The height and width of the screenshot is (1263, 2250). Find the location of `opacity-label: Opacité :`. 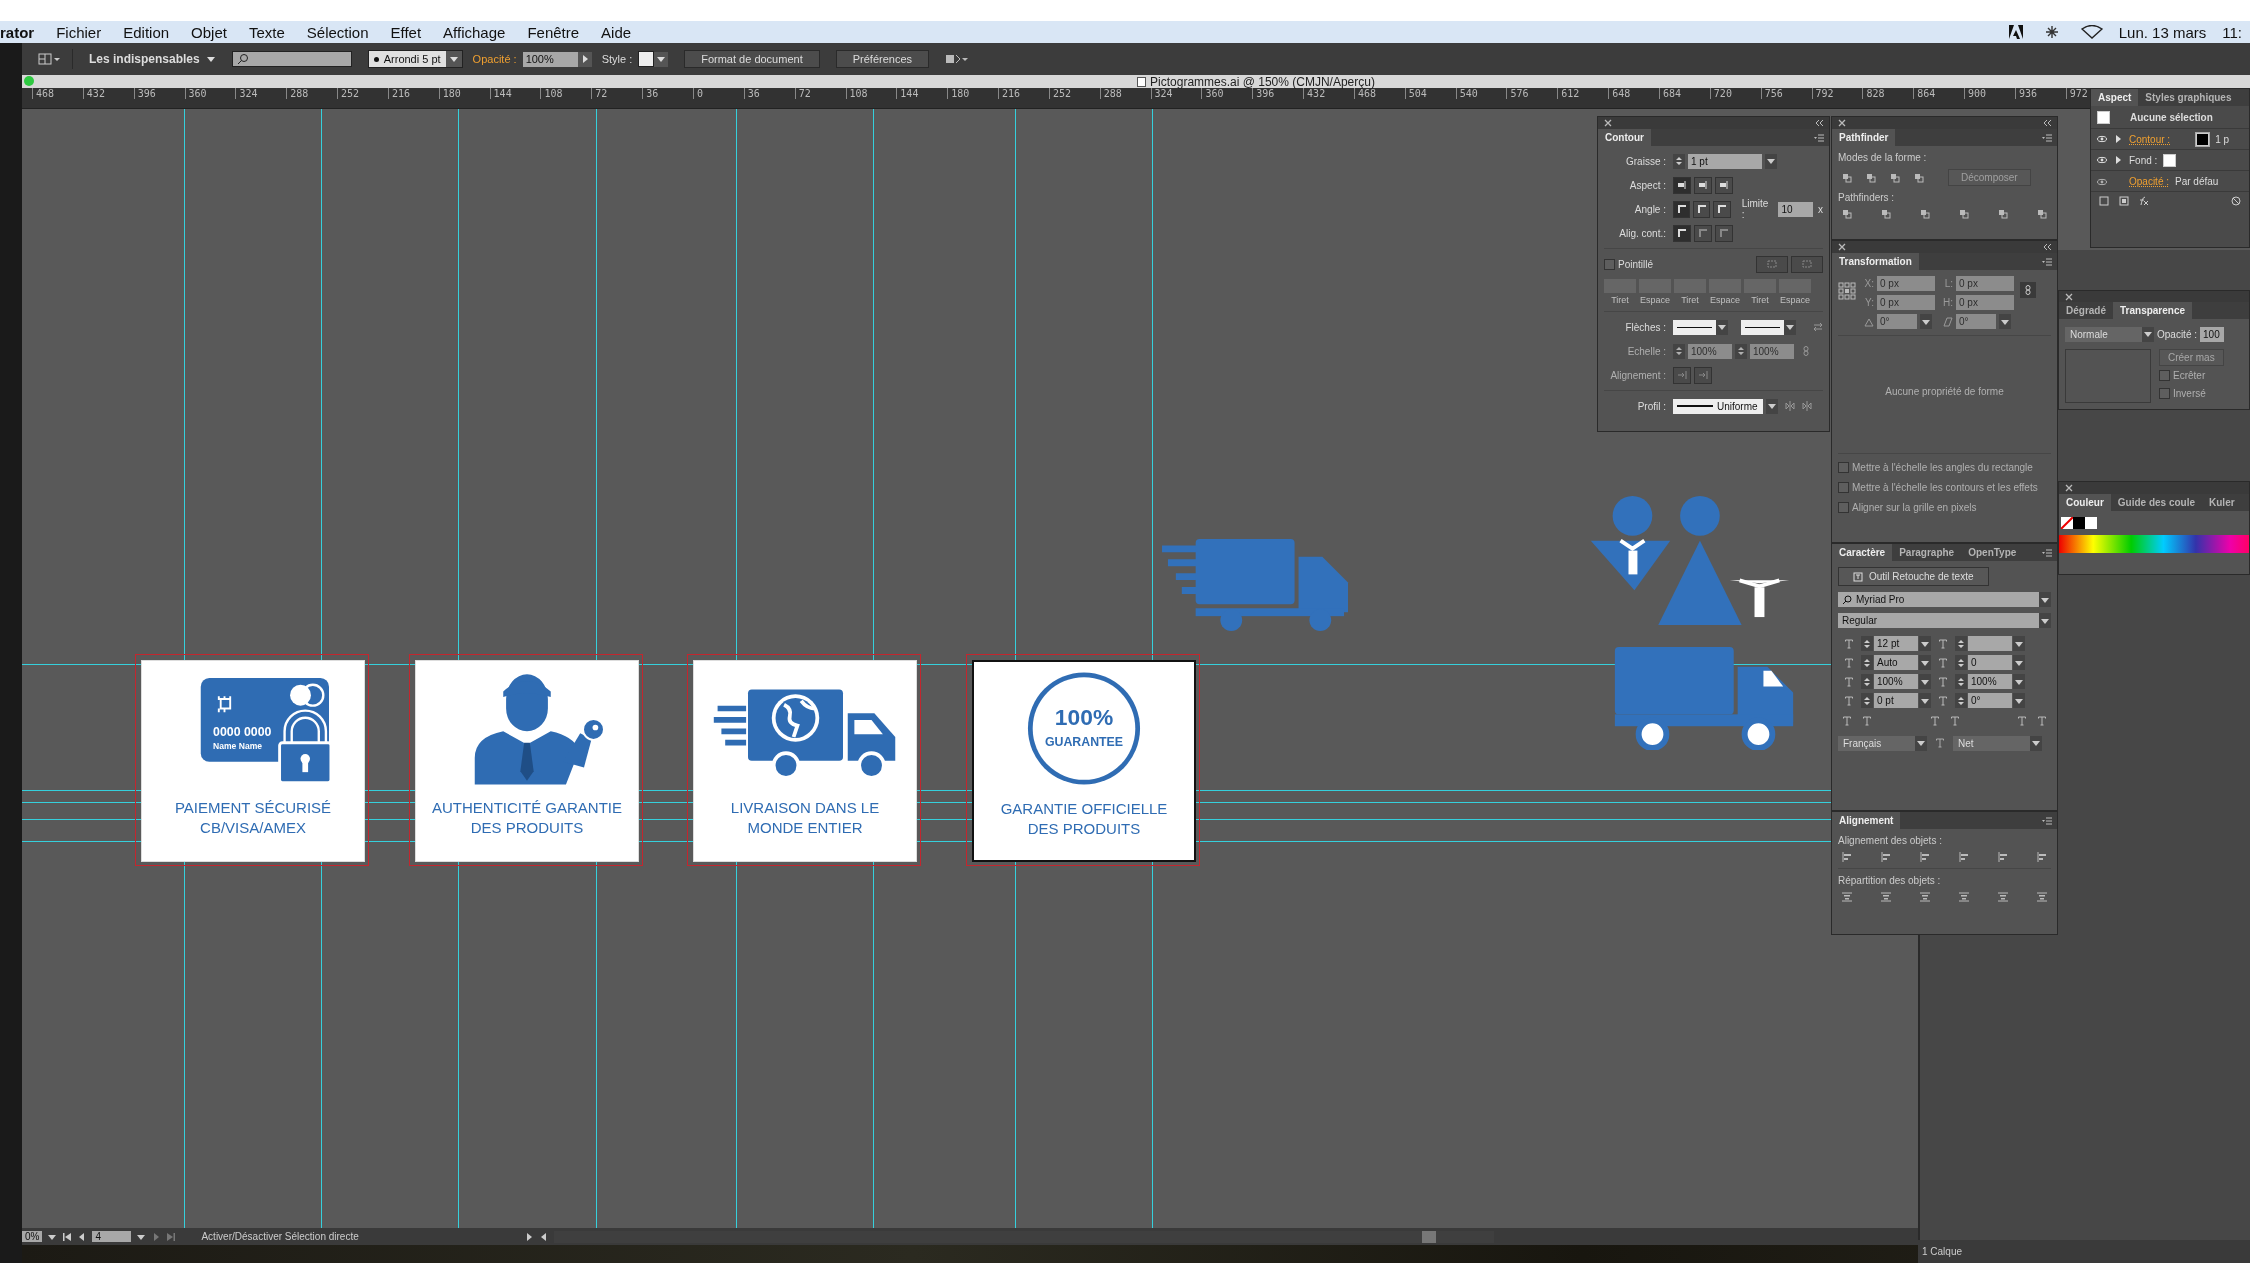

opacity-label: Opacité : is located at coordinates (494, 59).